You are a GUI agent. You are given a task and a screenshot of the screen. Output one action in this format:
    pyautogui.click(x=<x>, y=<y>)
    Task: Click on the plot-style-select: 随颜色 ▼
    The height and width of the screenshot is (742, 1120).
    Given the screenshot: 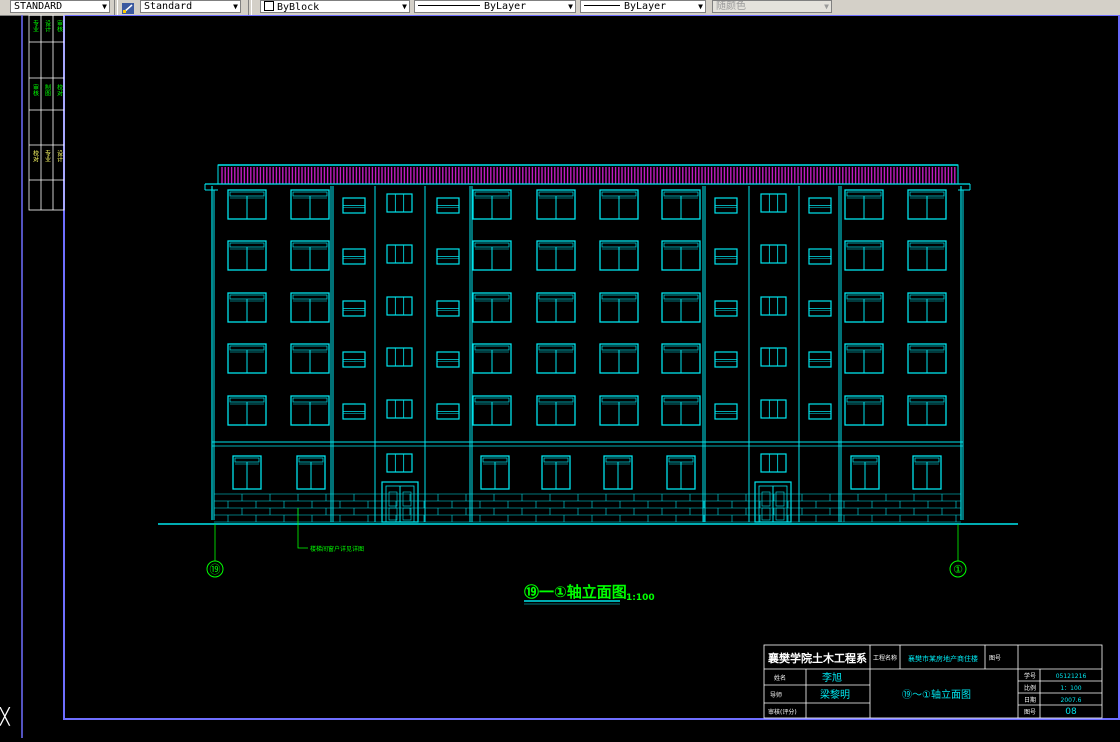 What is the action you would take?
    pyautogui.click(x=772, y=6)
    